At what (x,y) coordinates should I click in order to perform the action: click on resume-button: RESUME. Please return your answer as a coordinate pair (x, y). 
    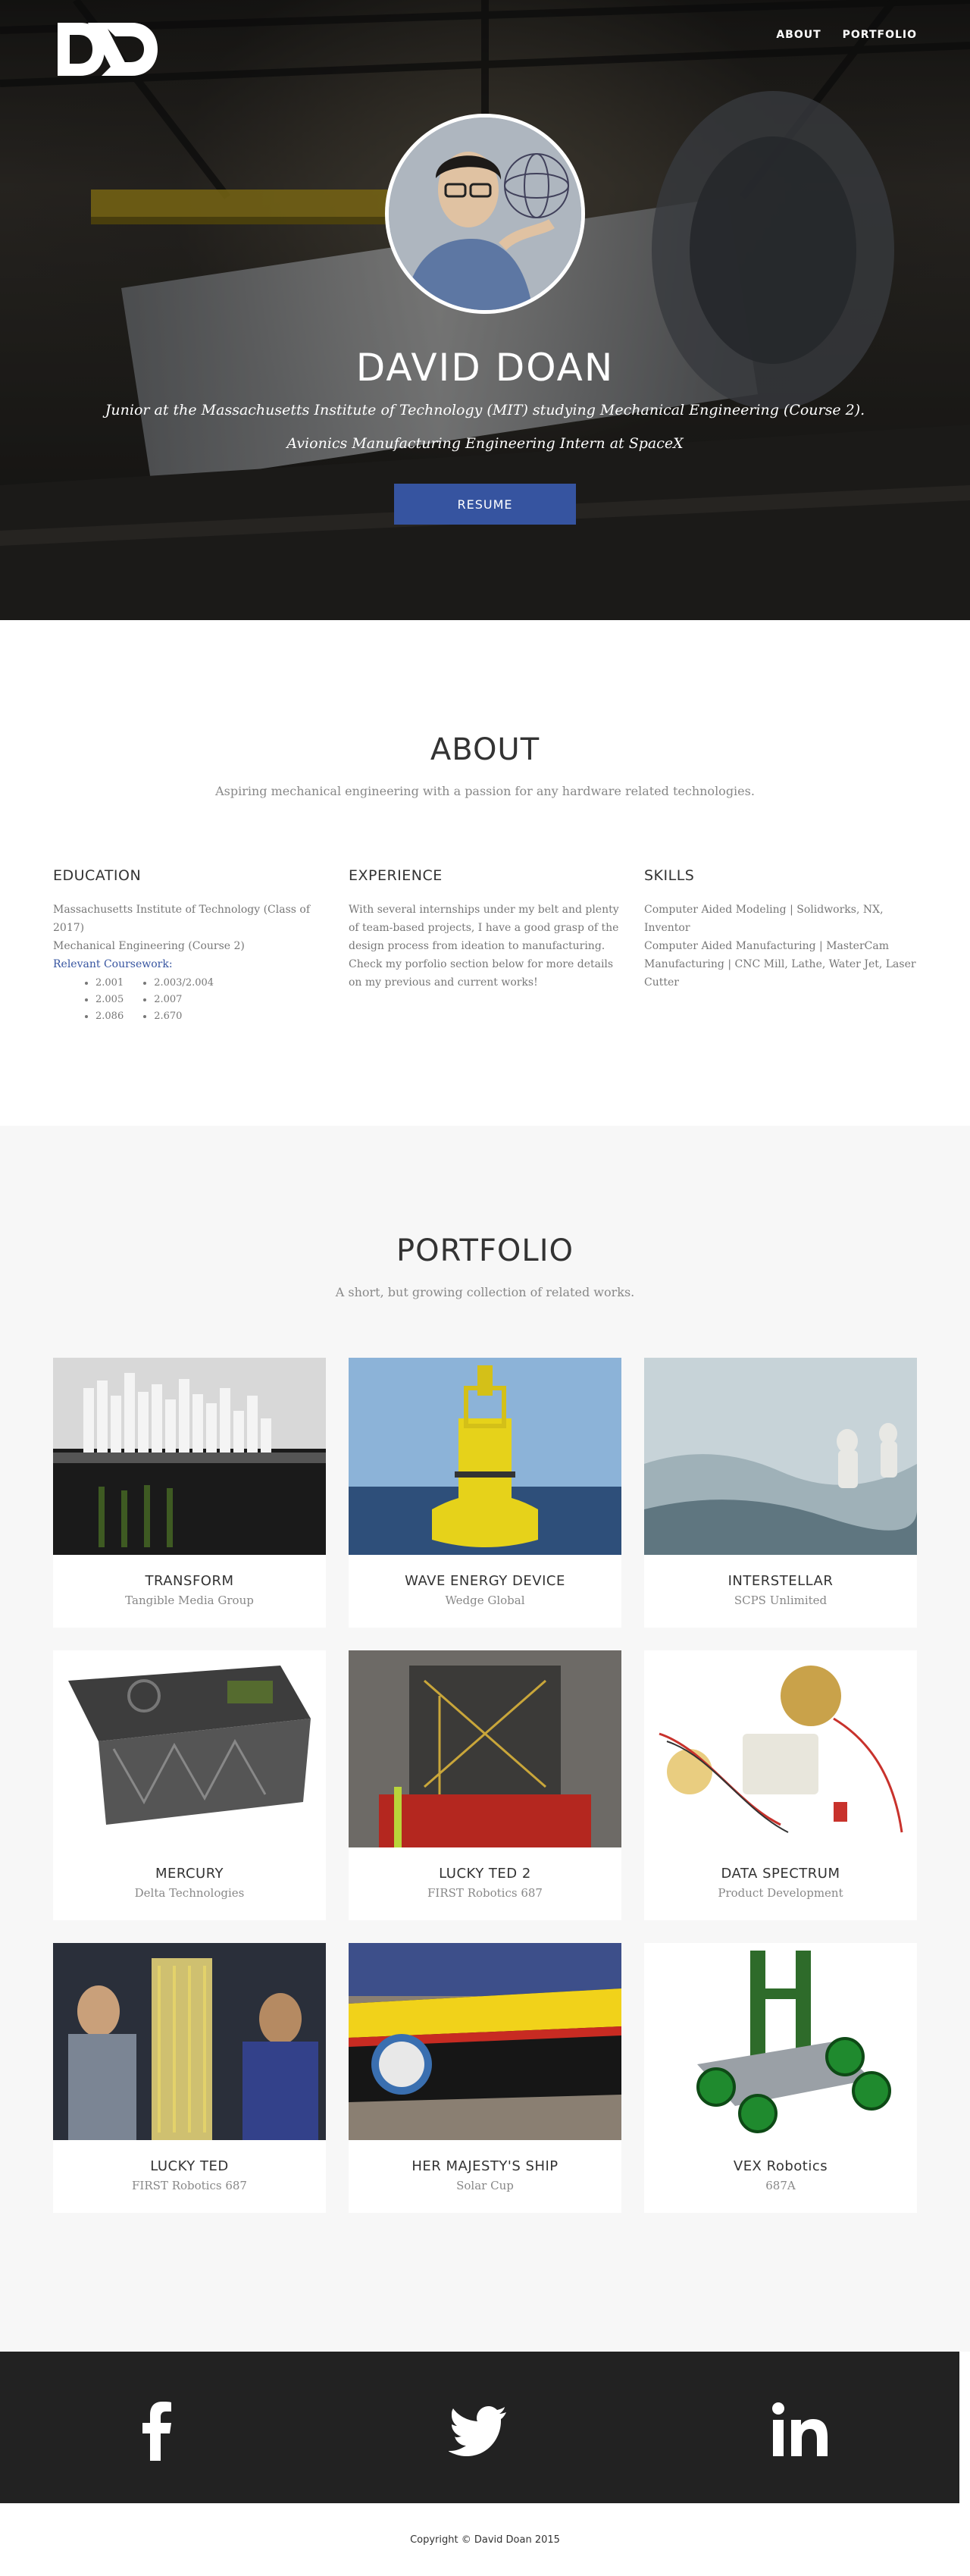
    Looking at the image, I should click on (485, 504).